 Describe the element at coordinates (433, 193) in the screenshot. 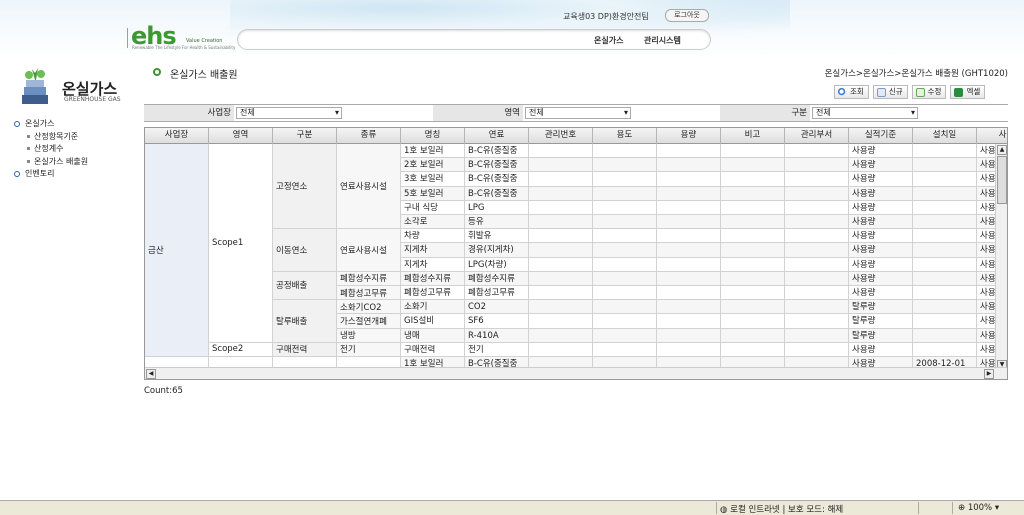

I see `name-cell: 5호 보일러` at that location.